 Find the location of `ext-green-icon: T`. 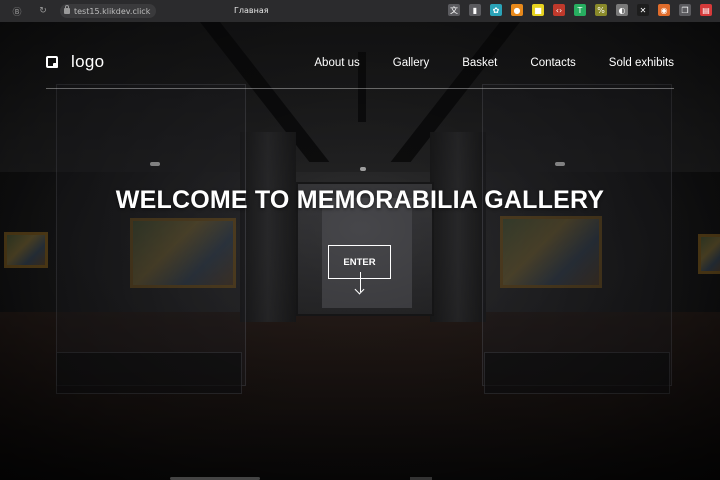

ext-green-icon: T is located at coordinates (580, 10).